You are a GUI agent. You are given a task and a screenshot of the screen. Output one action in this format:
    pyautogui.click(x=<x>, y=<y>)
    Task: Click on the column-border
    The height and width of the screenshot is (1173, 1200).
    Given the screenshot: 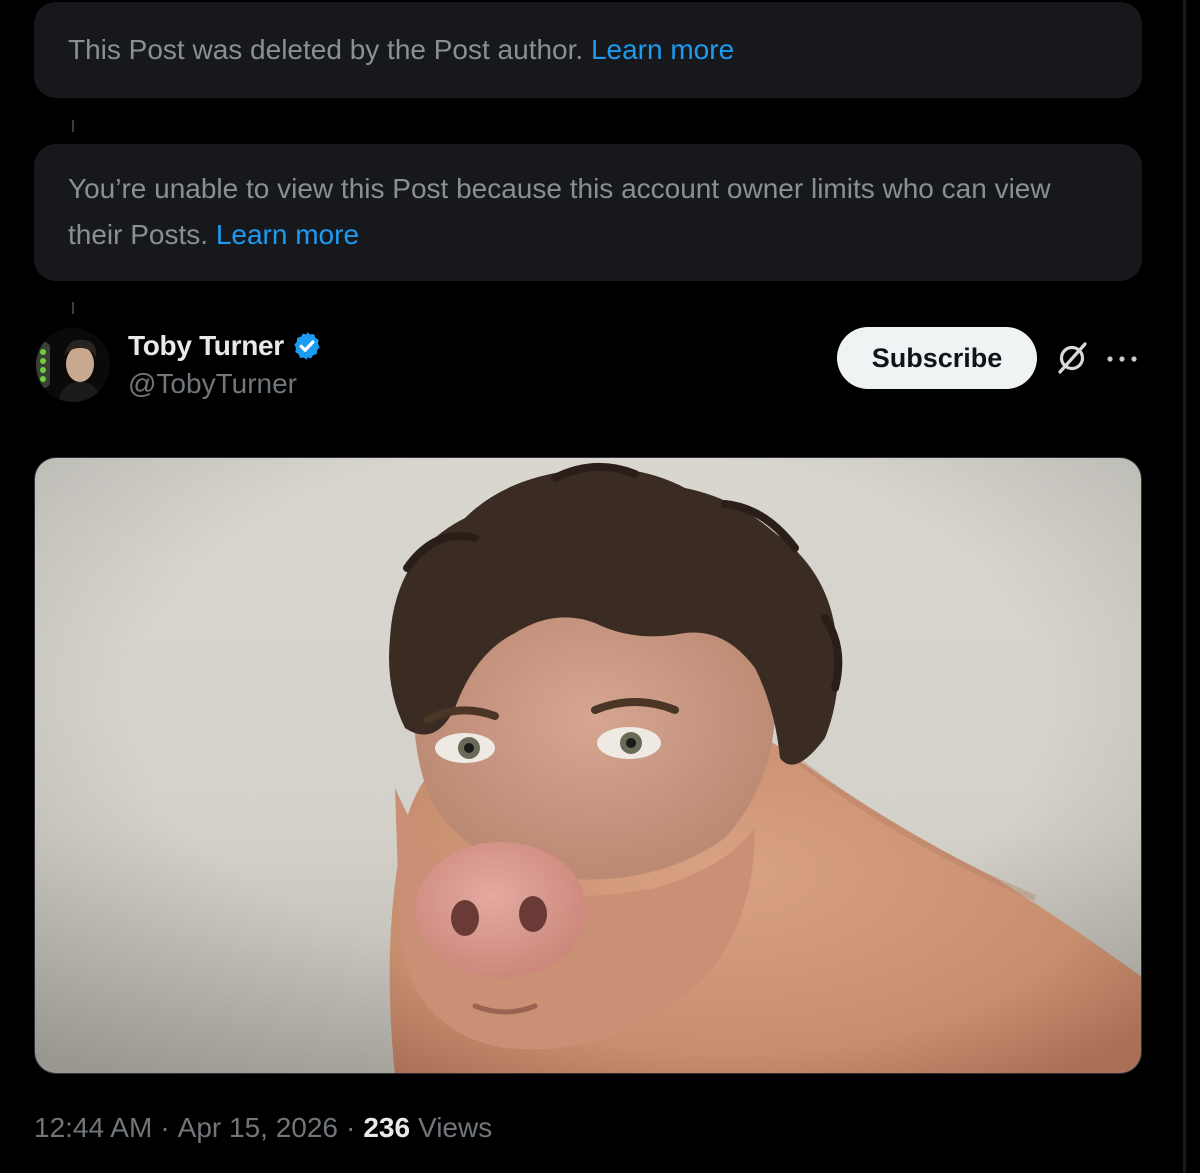 What is the action you would take?
    pyautogui.click(x=1184, y=586)
    